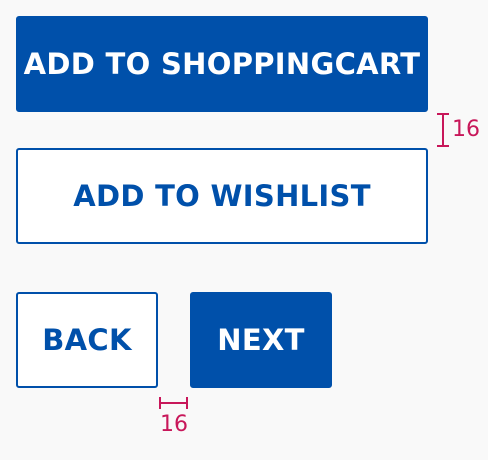 Image resolution: width=488 pixels, height=460 pixels. What do you see at coordinates (466, 129) in the screenshot?
I see `vertical-spacing-label: 16` at bounding box center [466, 129].